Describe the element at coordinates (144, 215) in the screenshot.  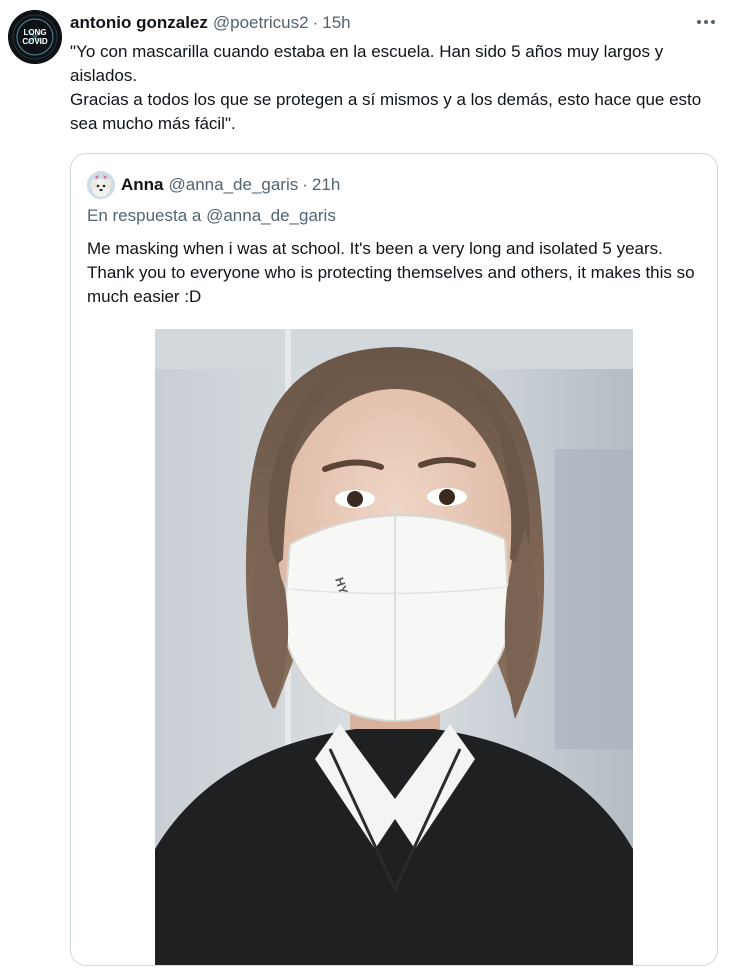
I see `reply-prefix: En respuesta a` at that location.